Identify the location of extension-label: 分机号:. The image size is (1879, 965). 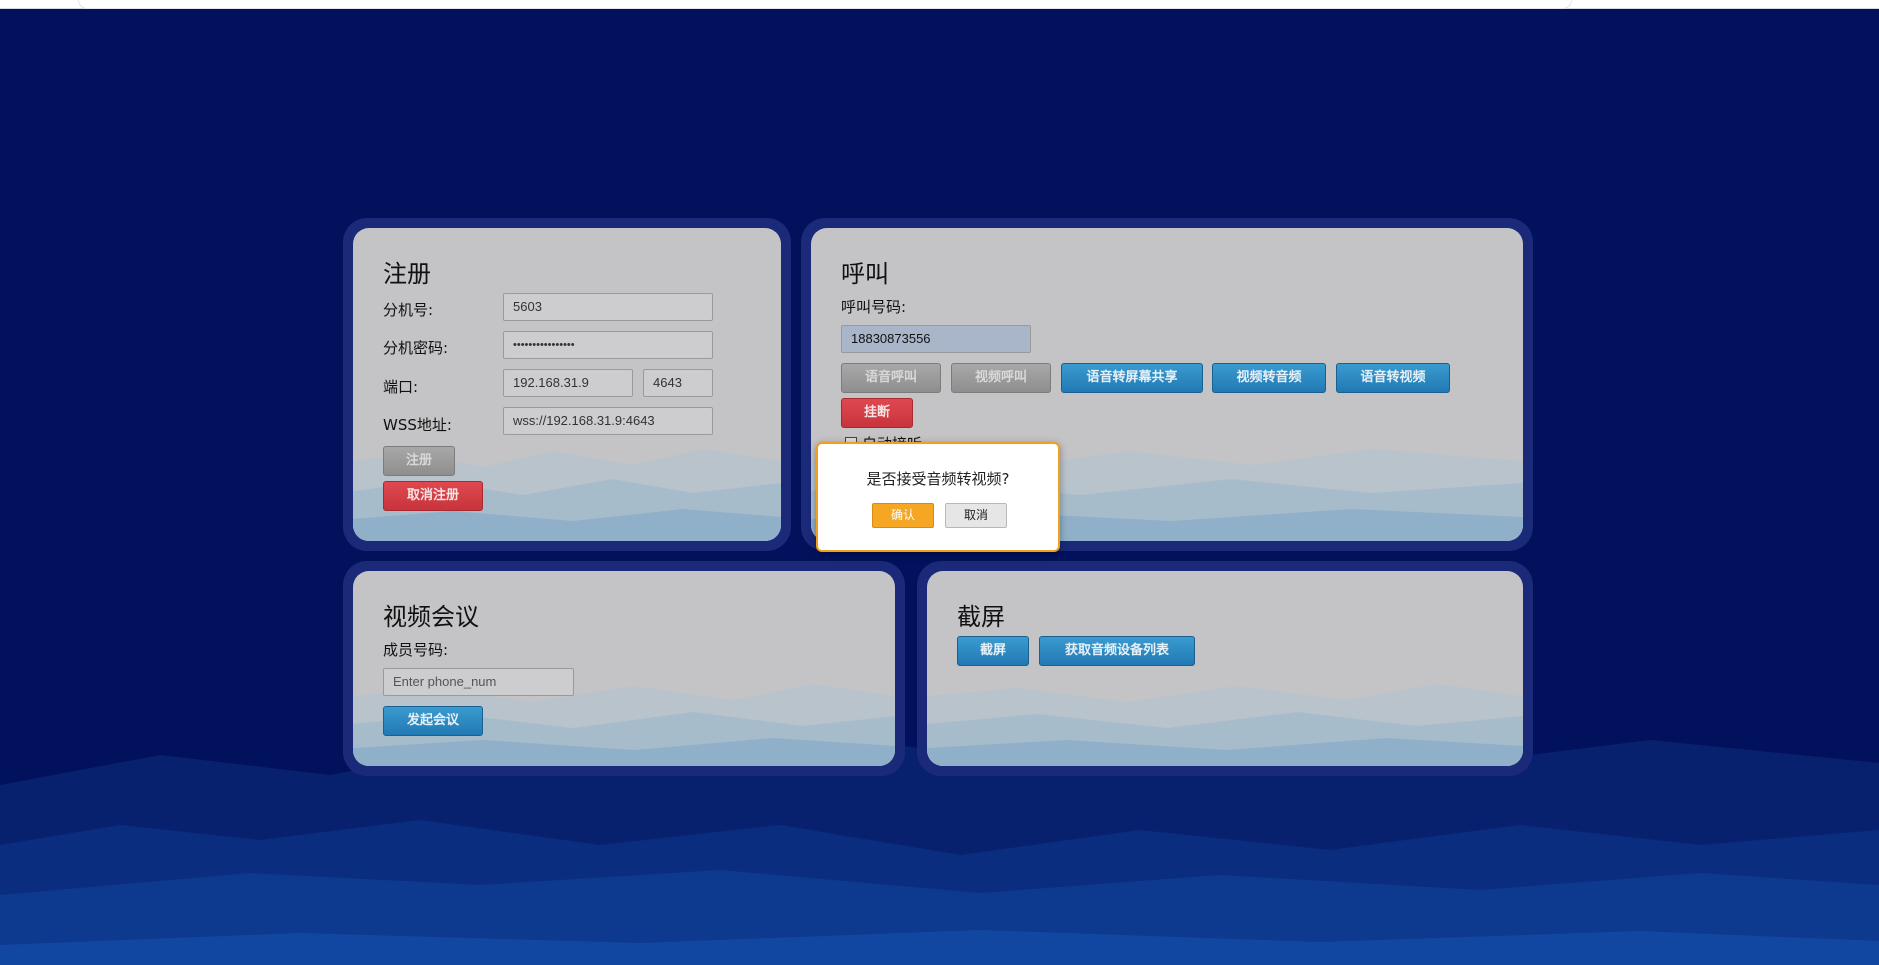
(408, 310).